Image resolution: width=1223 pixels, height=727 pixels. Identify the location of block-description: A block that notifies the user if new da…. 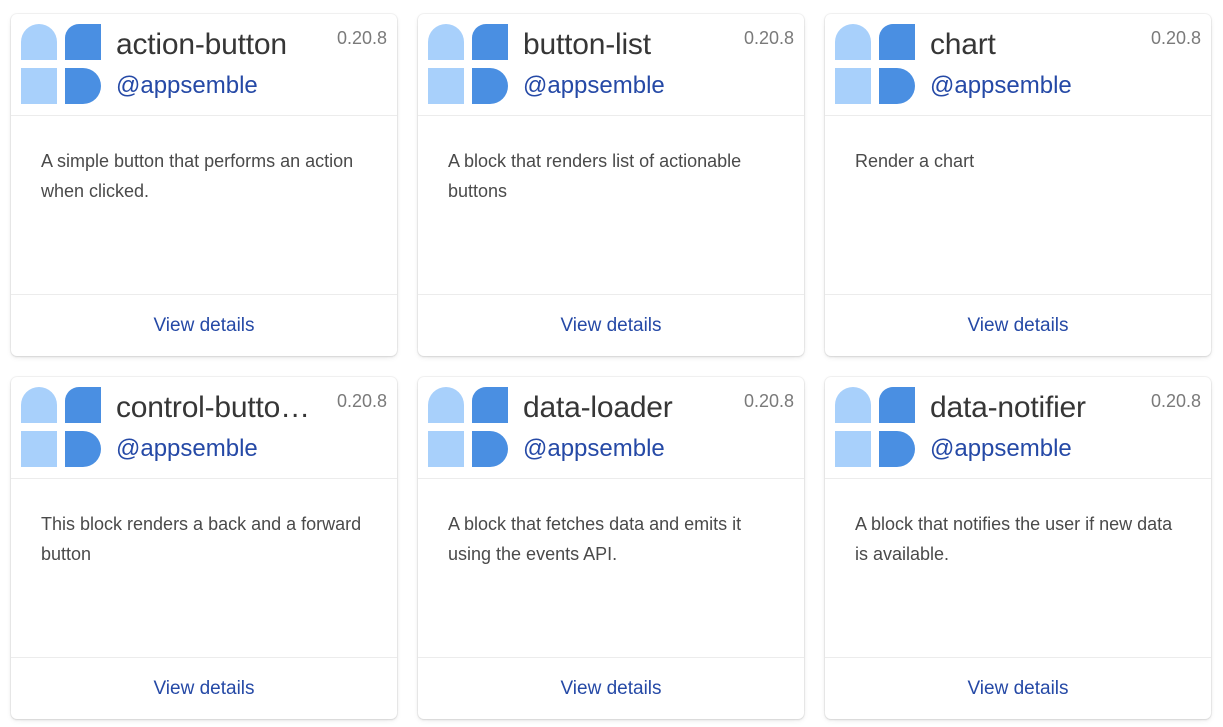
(1014, 539).